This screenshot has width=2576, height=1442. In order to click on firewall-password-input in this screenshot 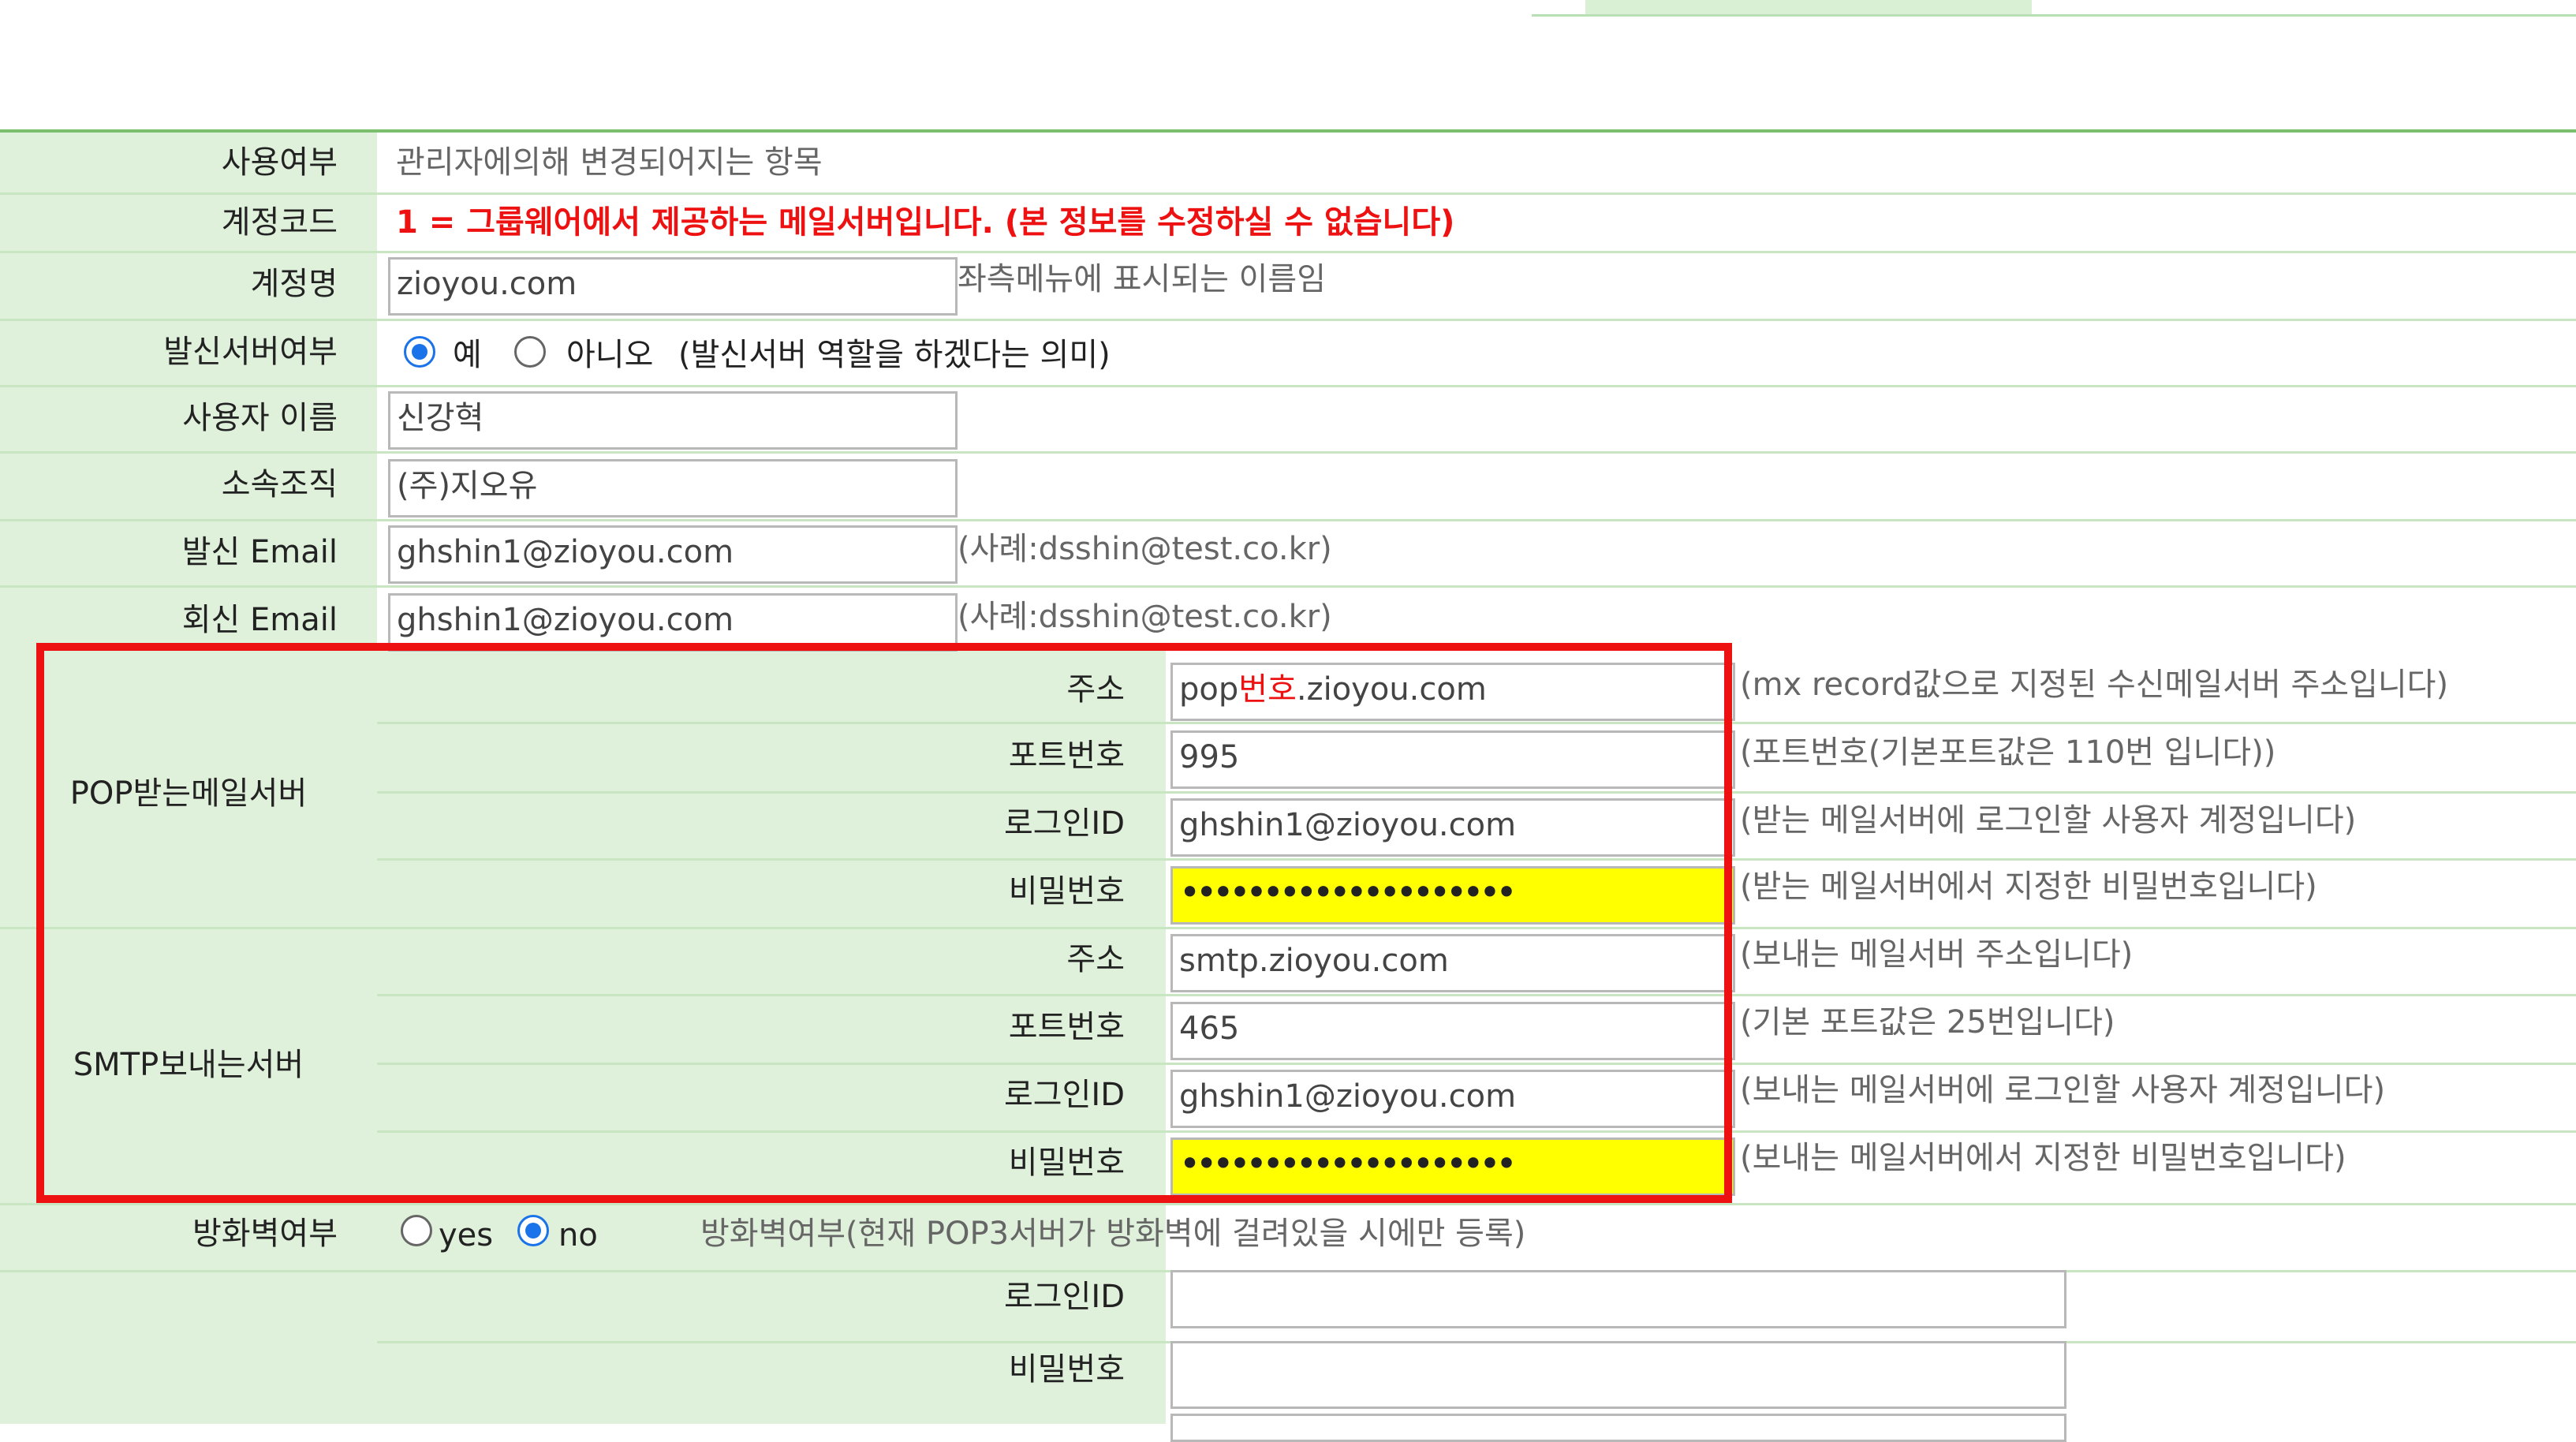, I will do `click(1618, 1375)`.